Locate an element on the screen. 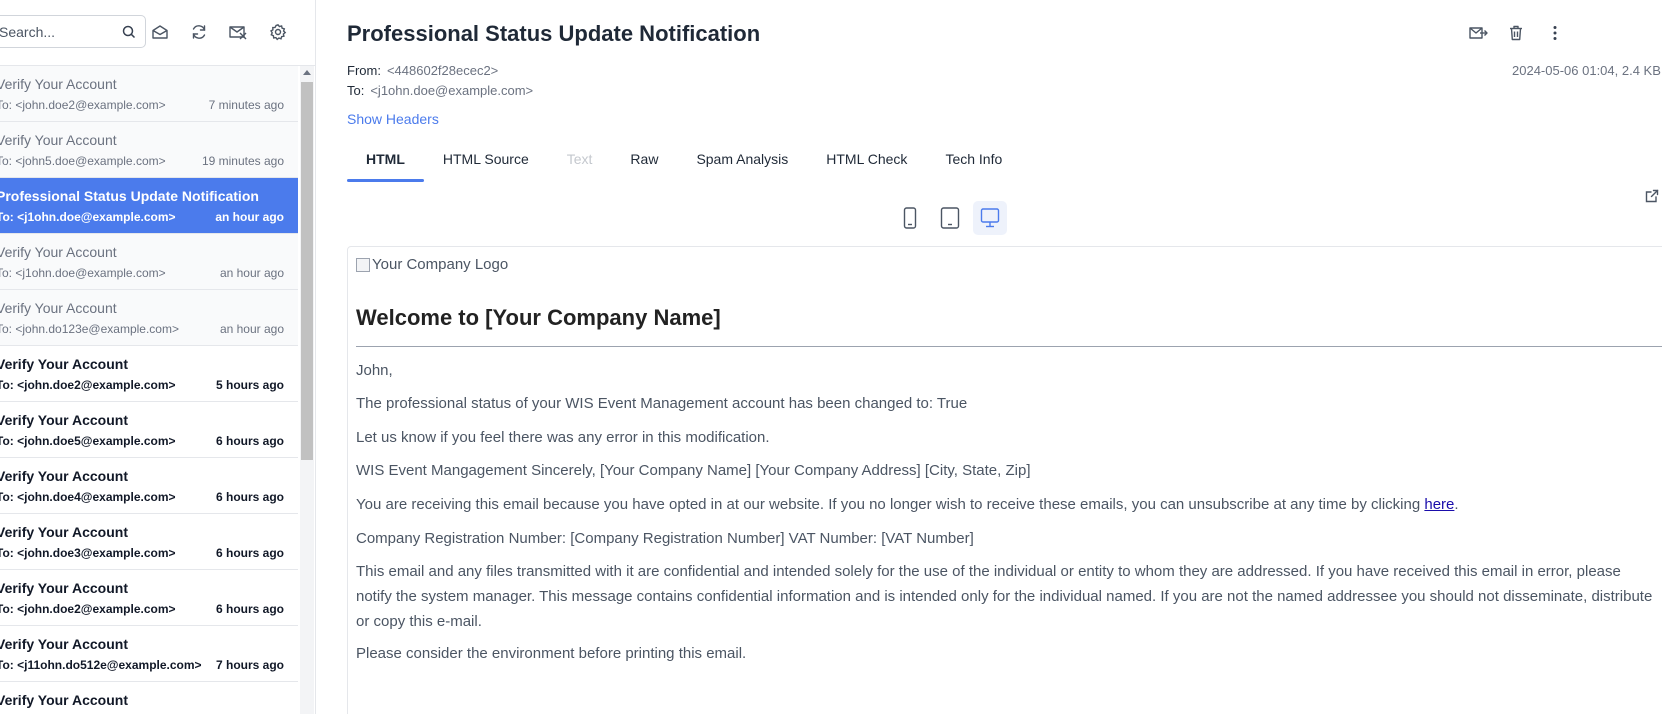 The height and width of the screenshot is (714, 1662). scrollbar-thumb is located at coordinates (307, 271).